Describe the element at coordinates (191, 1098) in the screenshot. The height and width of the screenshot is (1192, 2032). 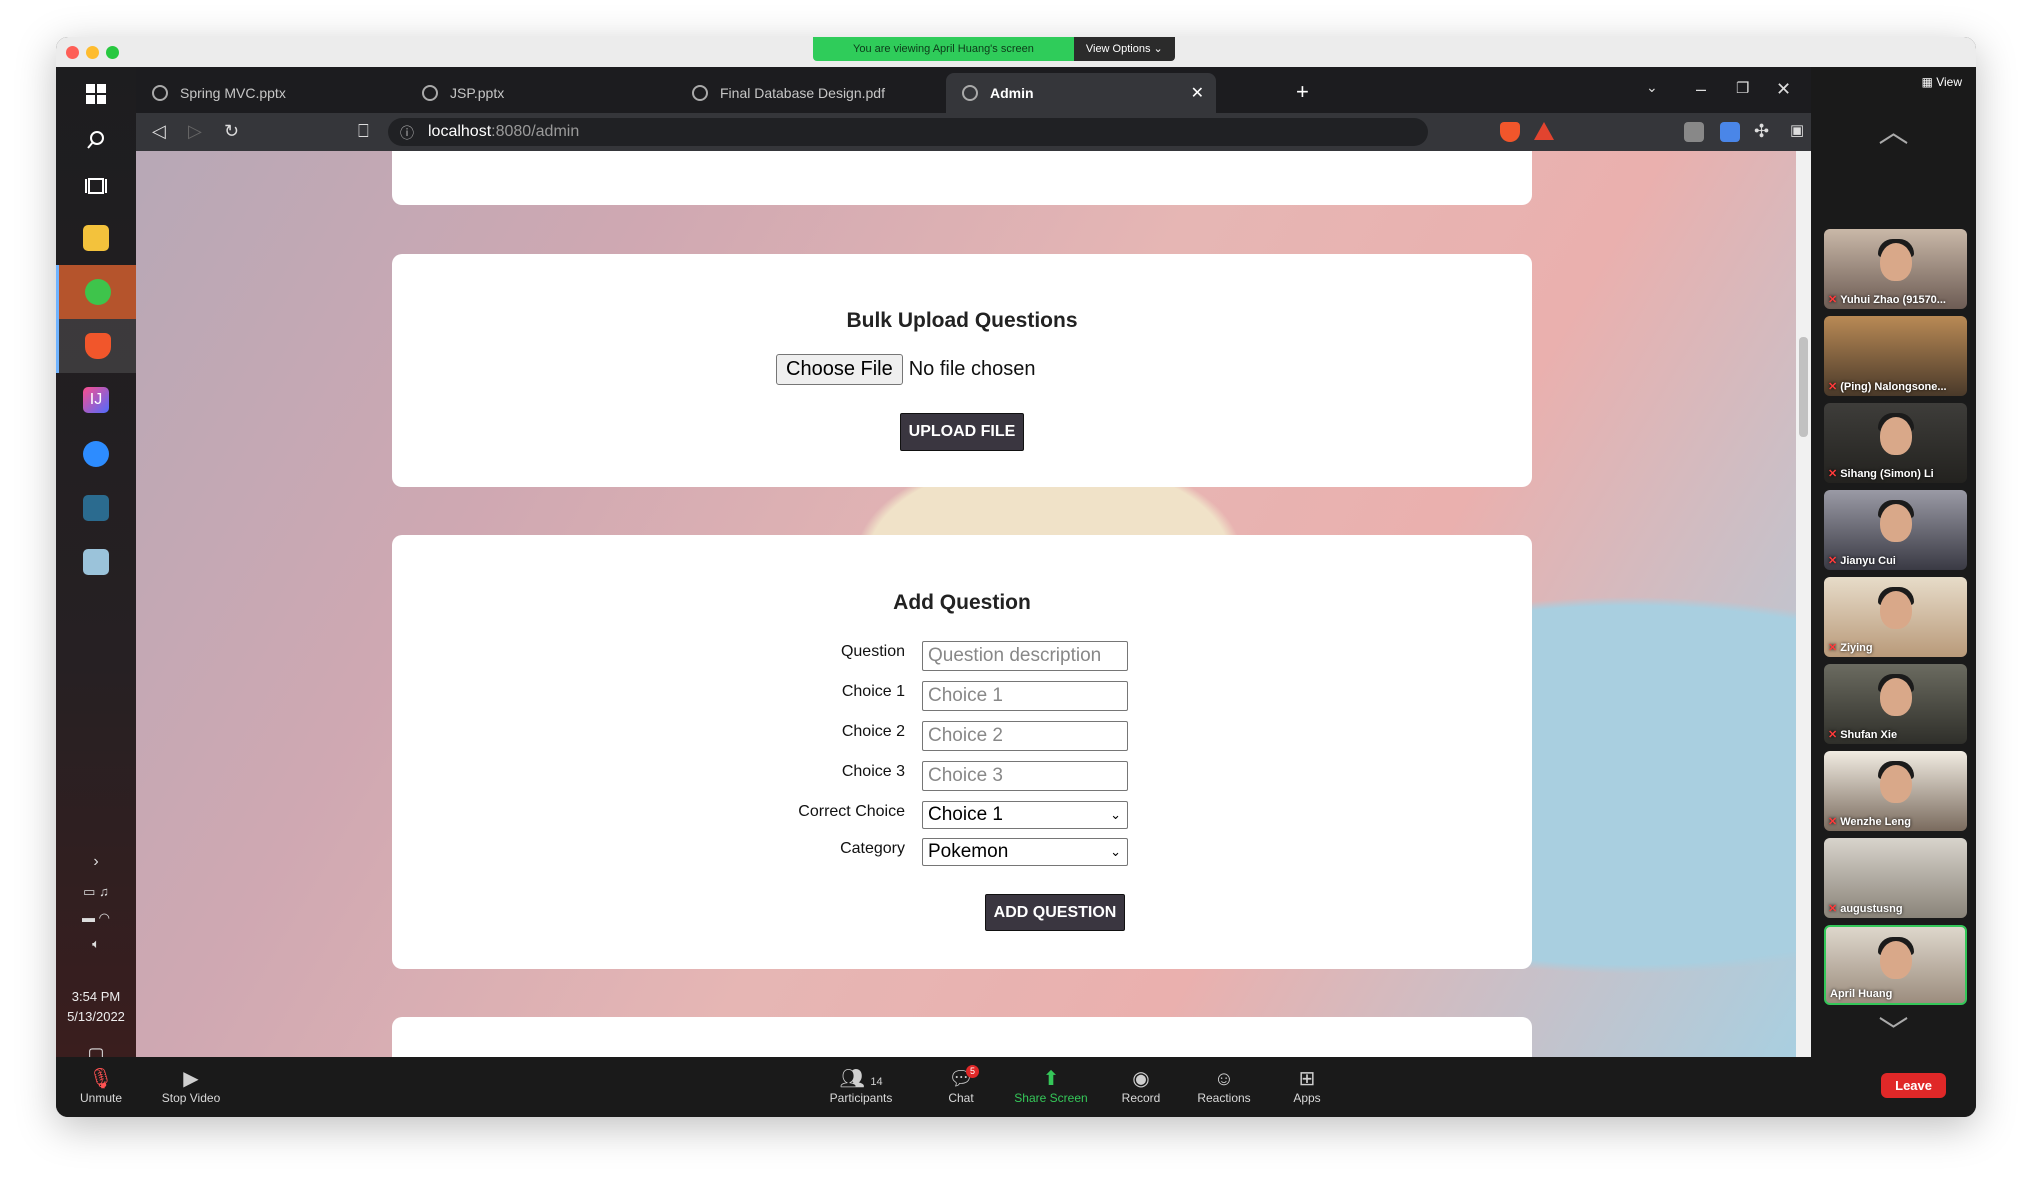
I see `stop-video-label: Stop Video` at that location.